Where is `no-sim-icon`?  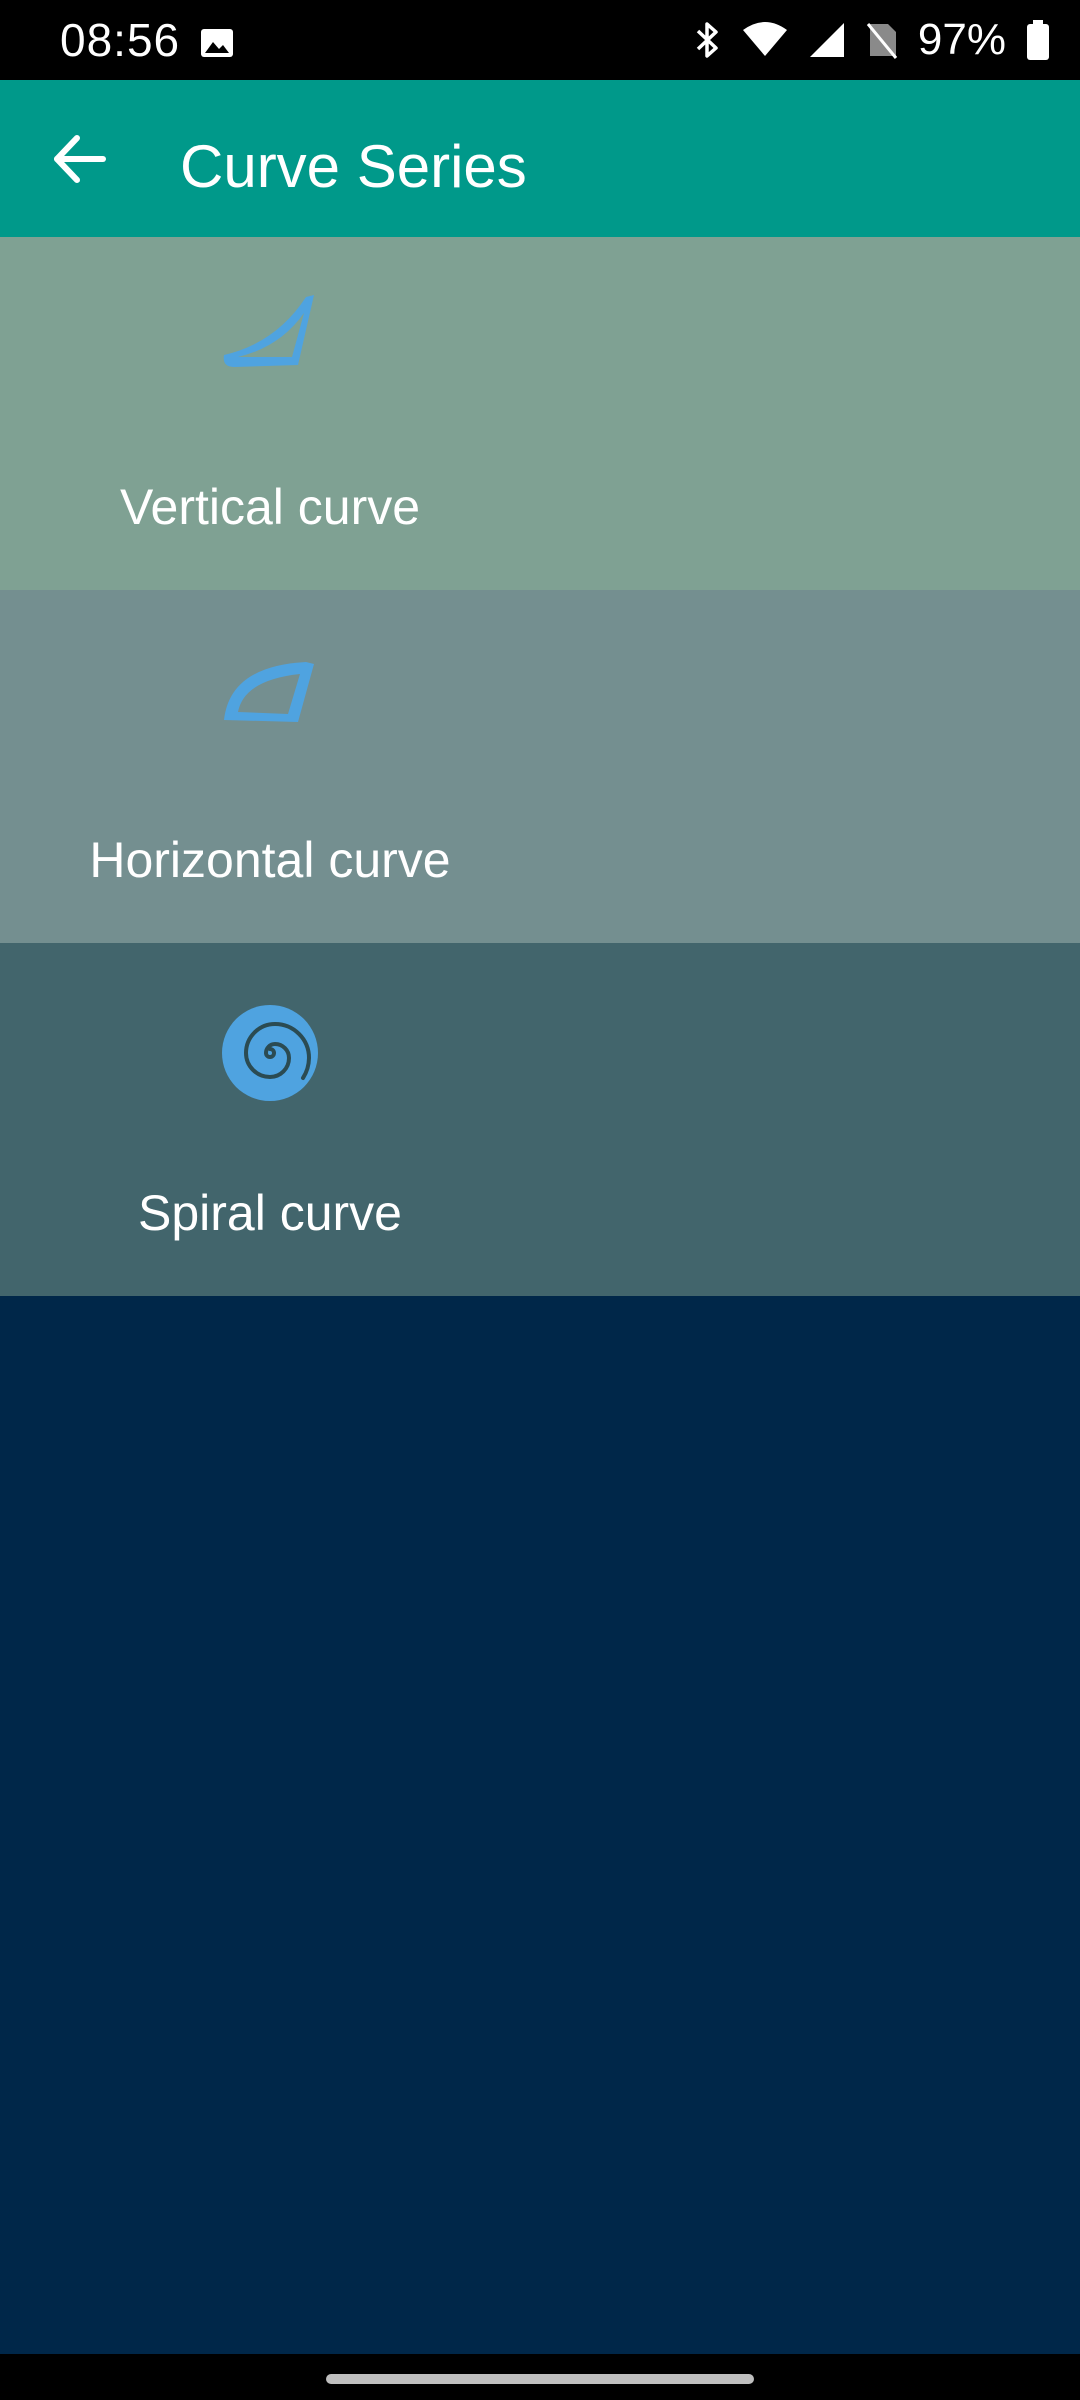 no-sim-icon is located at coordinates (882, 41).